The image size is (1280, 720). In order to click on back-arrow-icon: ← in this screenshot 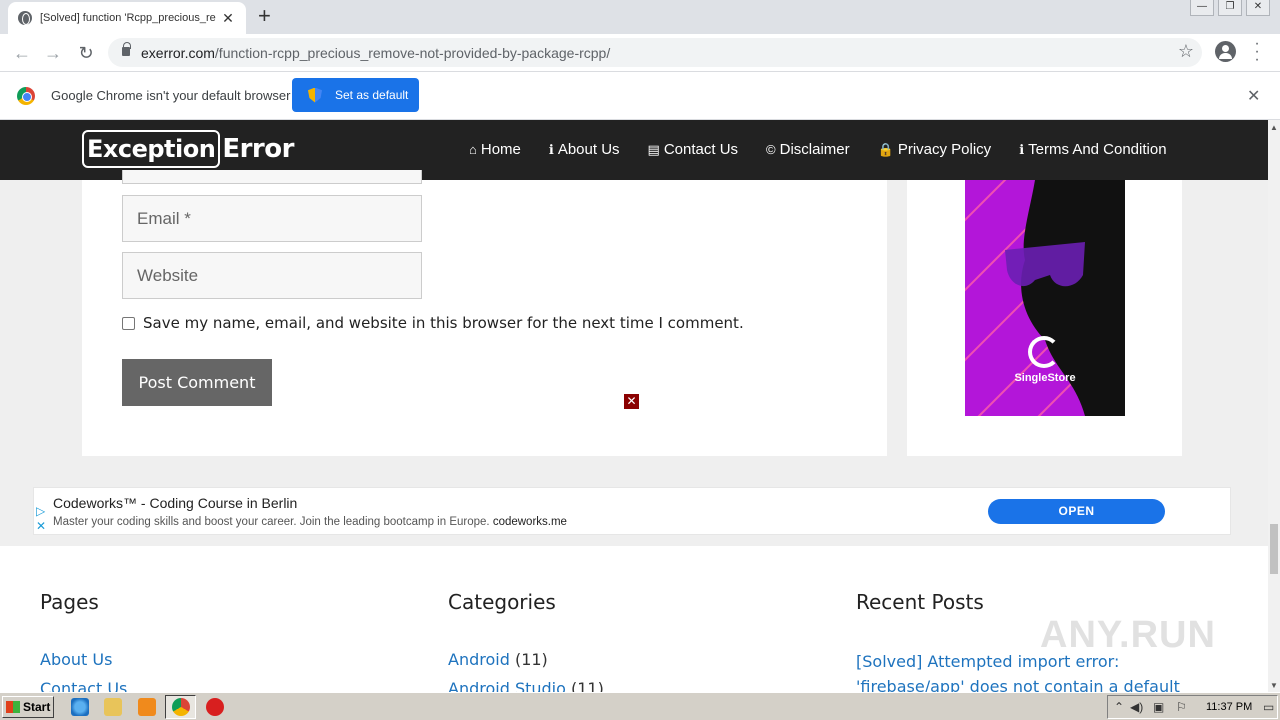, I will do `click(22, 53)`.